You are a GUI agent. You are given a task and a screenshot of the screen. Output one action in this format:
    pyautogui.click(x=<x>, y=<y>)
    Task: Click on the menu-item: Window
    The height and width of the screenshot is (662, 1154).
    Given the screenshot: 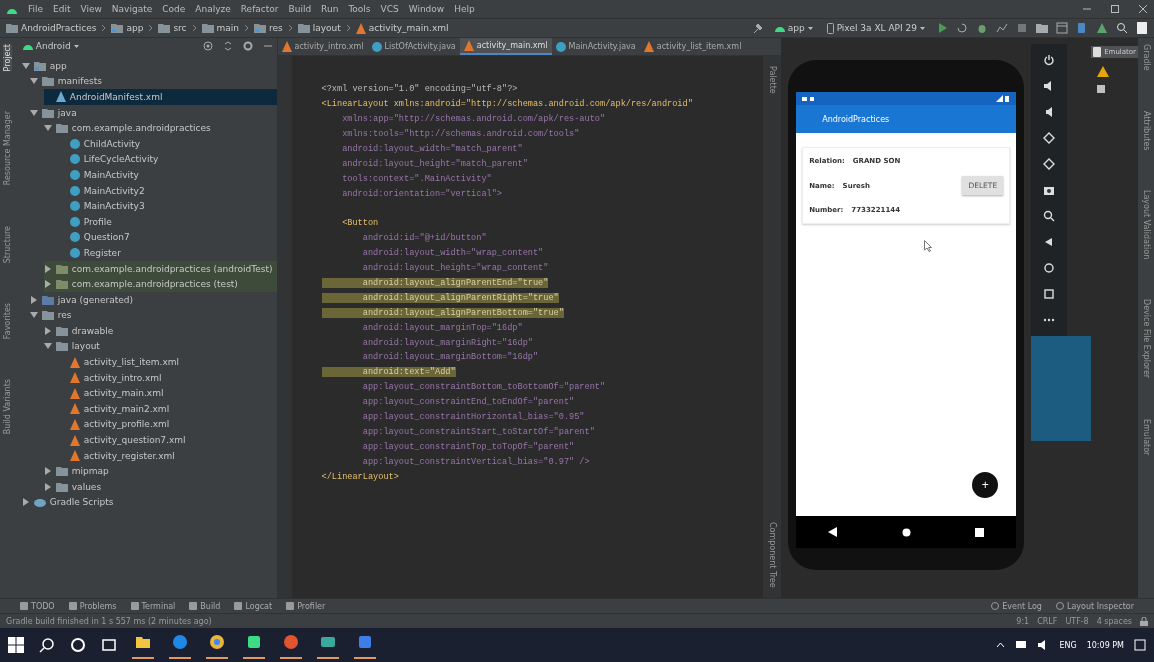 What is the action you would take?
    pyautogui.click(x=426, y=9)
    